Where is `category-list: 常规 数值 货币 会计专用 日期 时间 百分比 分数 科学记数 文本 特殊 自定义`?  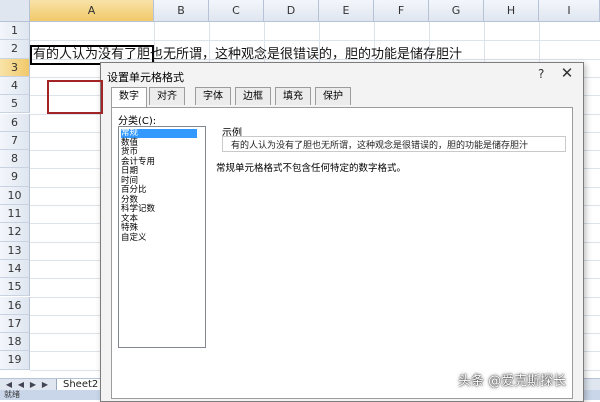
category-list: 常规 数值 货币 会计专用 日期 时间 百分比 分数 科学记数 文本 特殊 自定义 is located at coordinates (162, 237).